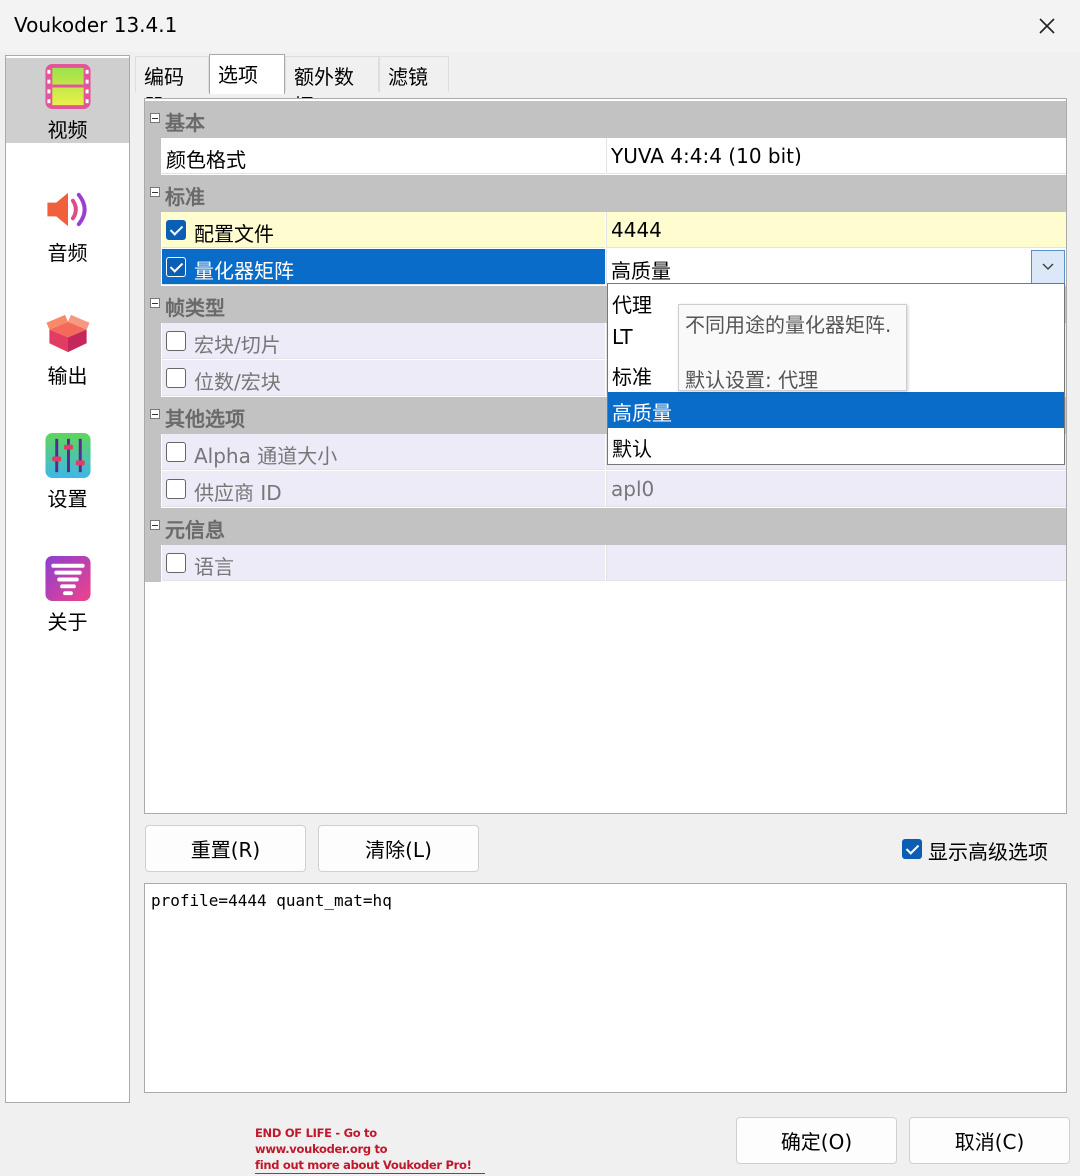 This screenshot has height=1176, width=1080. I want to click on dropdown-option-selected: 高质量, so click(836, 410).